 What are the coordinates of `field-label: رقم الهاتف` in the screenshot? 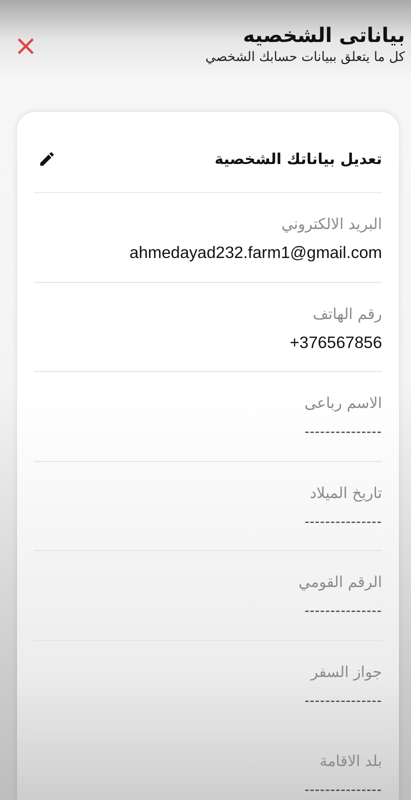 It's located at (347, 313).